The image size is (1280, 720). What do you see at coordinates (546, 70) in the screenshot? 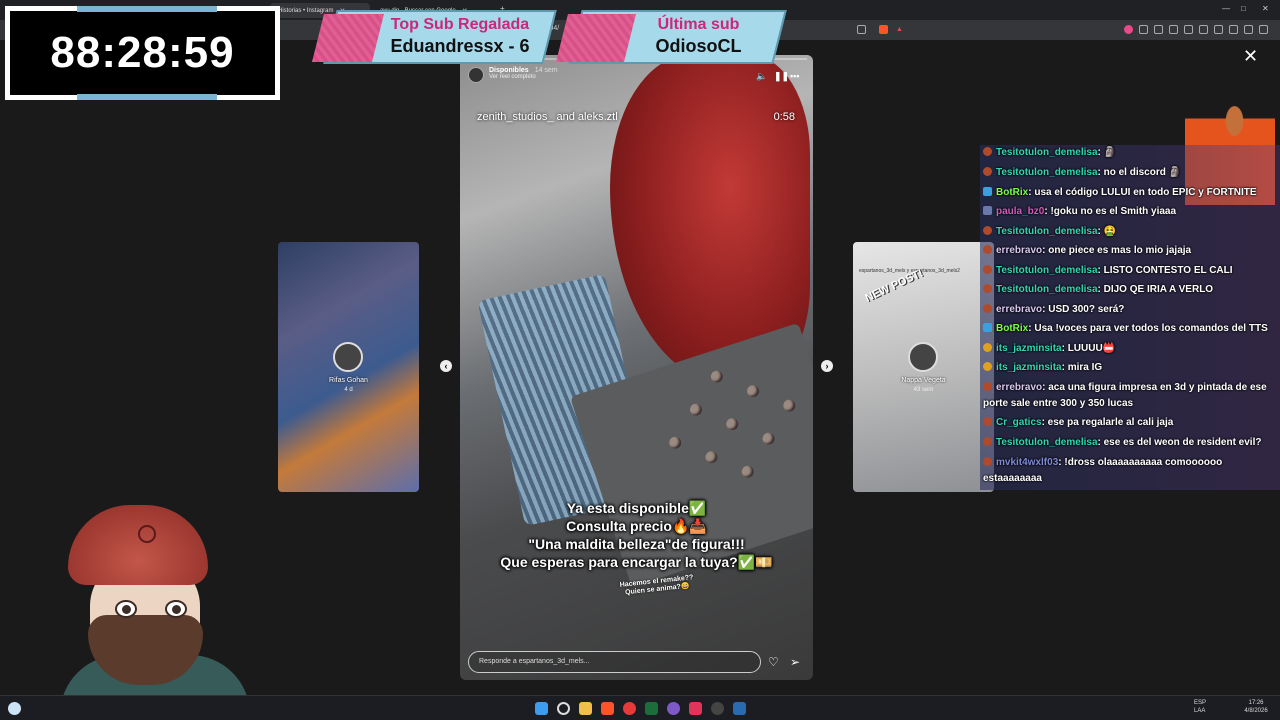
I see `story-time: 14 sem` at bounding box center [546, 70].